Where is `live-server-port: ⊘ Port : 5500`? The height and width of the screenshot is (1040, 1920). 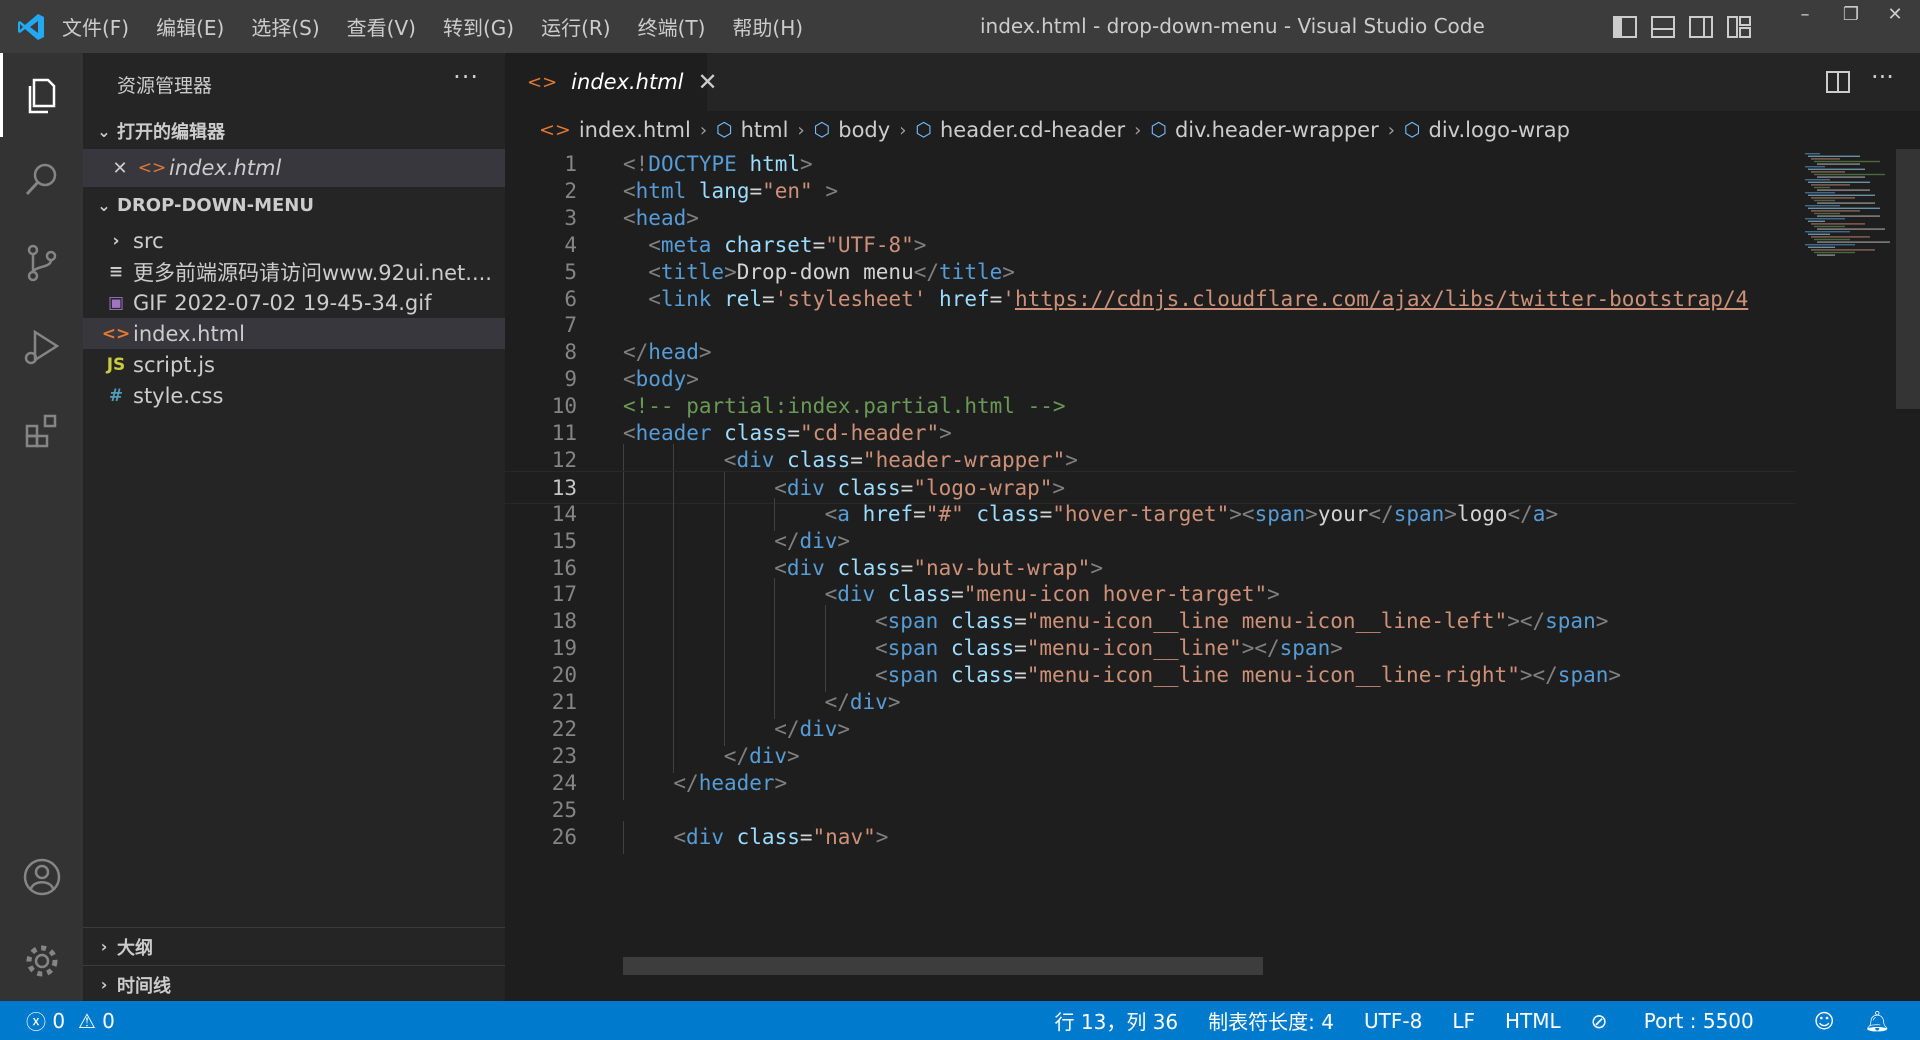 live-server-port: ⊘ Port : 5500 is located at coordinates (1687, 1021).